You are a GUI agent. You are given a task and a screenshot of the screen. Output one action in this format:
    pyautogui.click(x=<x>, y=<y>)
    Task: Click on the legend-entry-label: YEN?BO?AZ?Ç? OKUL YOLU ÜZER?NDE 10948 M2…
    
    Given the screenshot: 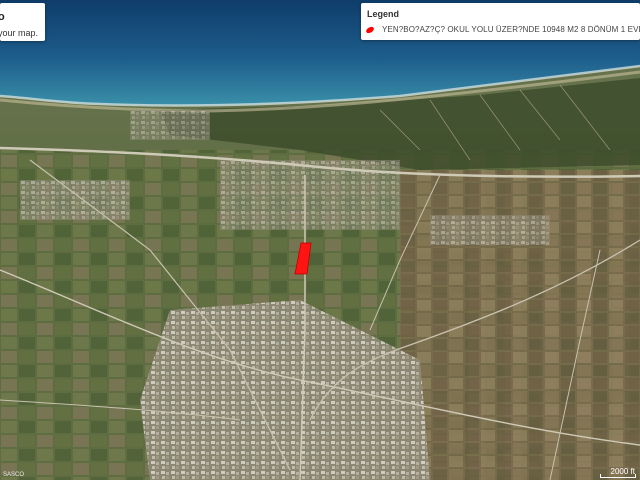 What is the action you would take?
    pyautogui.click(x=511, y=29)
    